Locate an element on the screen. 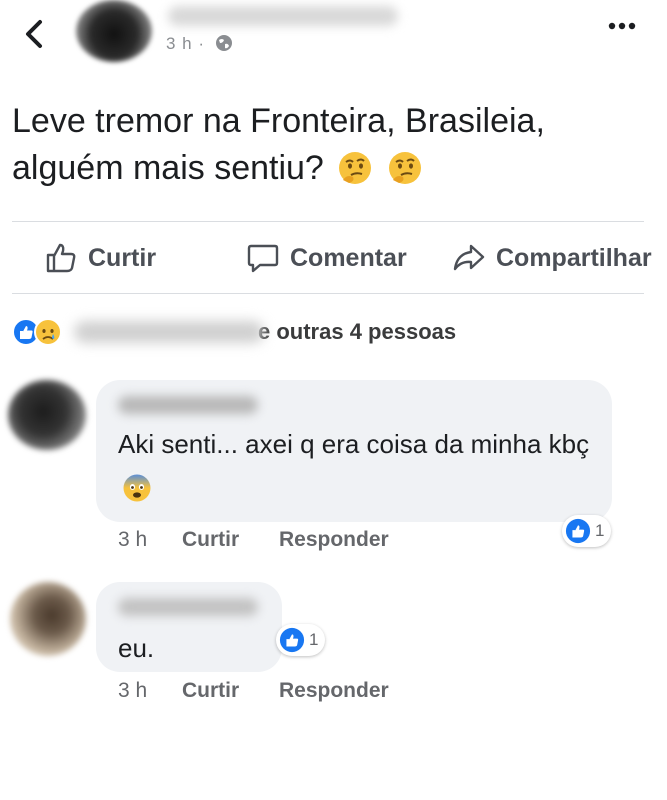  more-options-button is located at coordinates (622, 26).